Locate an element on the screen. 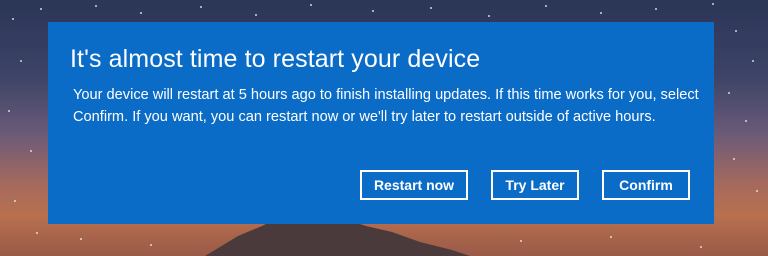 This screenshot has height=256, width=768. restart-now-button: Restart now is located at coordinates (414, 185).